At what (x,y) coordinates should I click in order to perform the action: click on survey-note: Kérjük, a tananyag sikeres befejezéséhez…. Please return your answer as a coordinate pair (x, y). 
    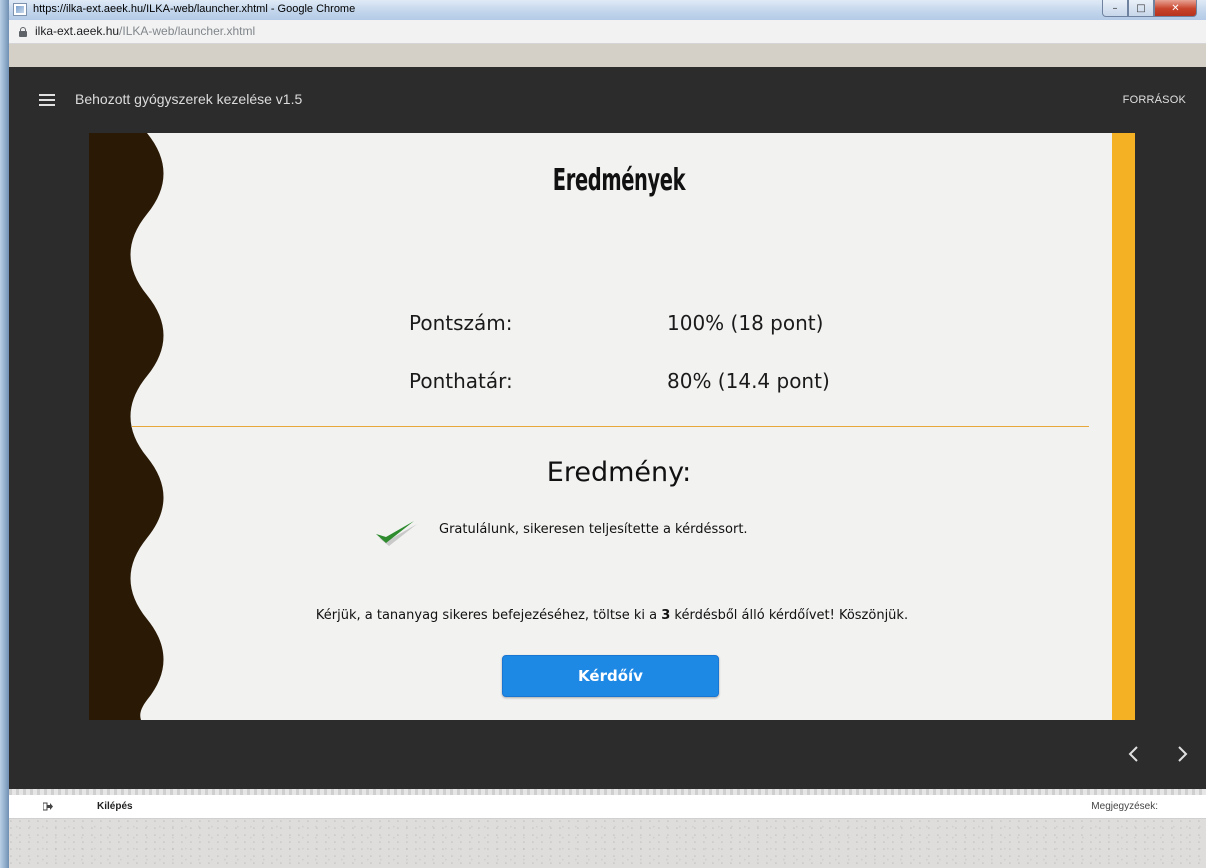
    Looking at the image, I should click on (612, 615).